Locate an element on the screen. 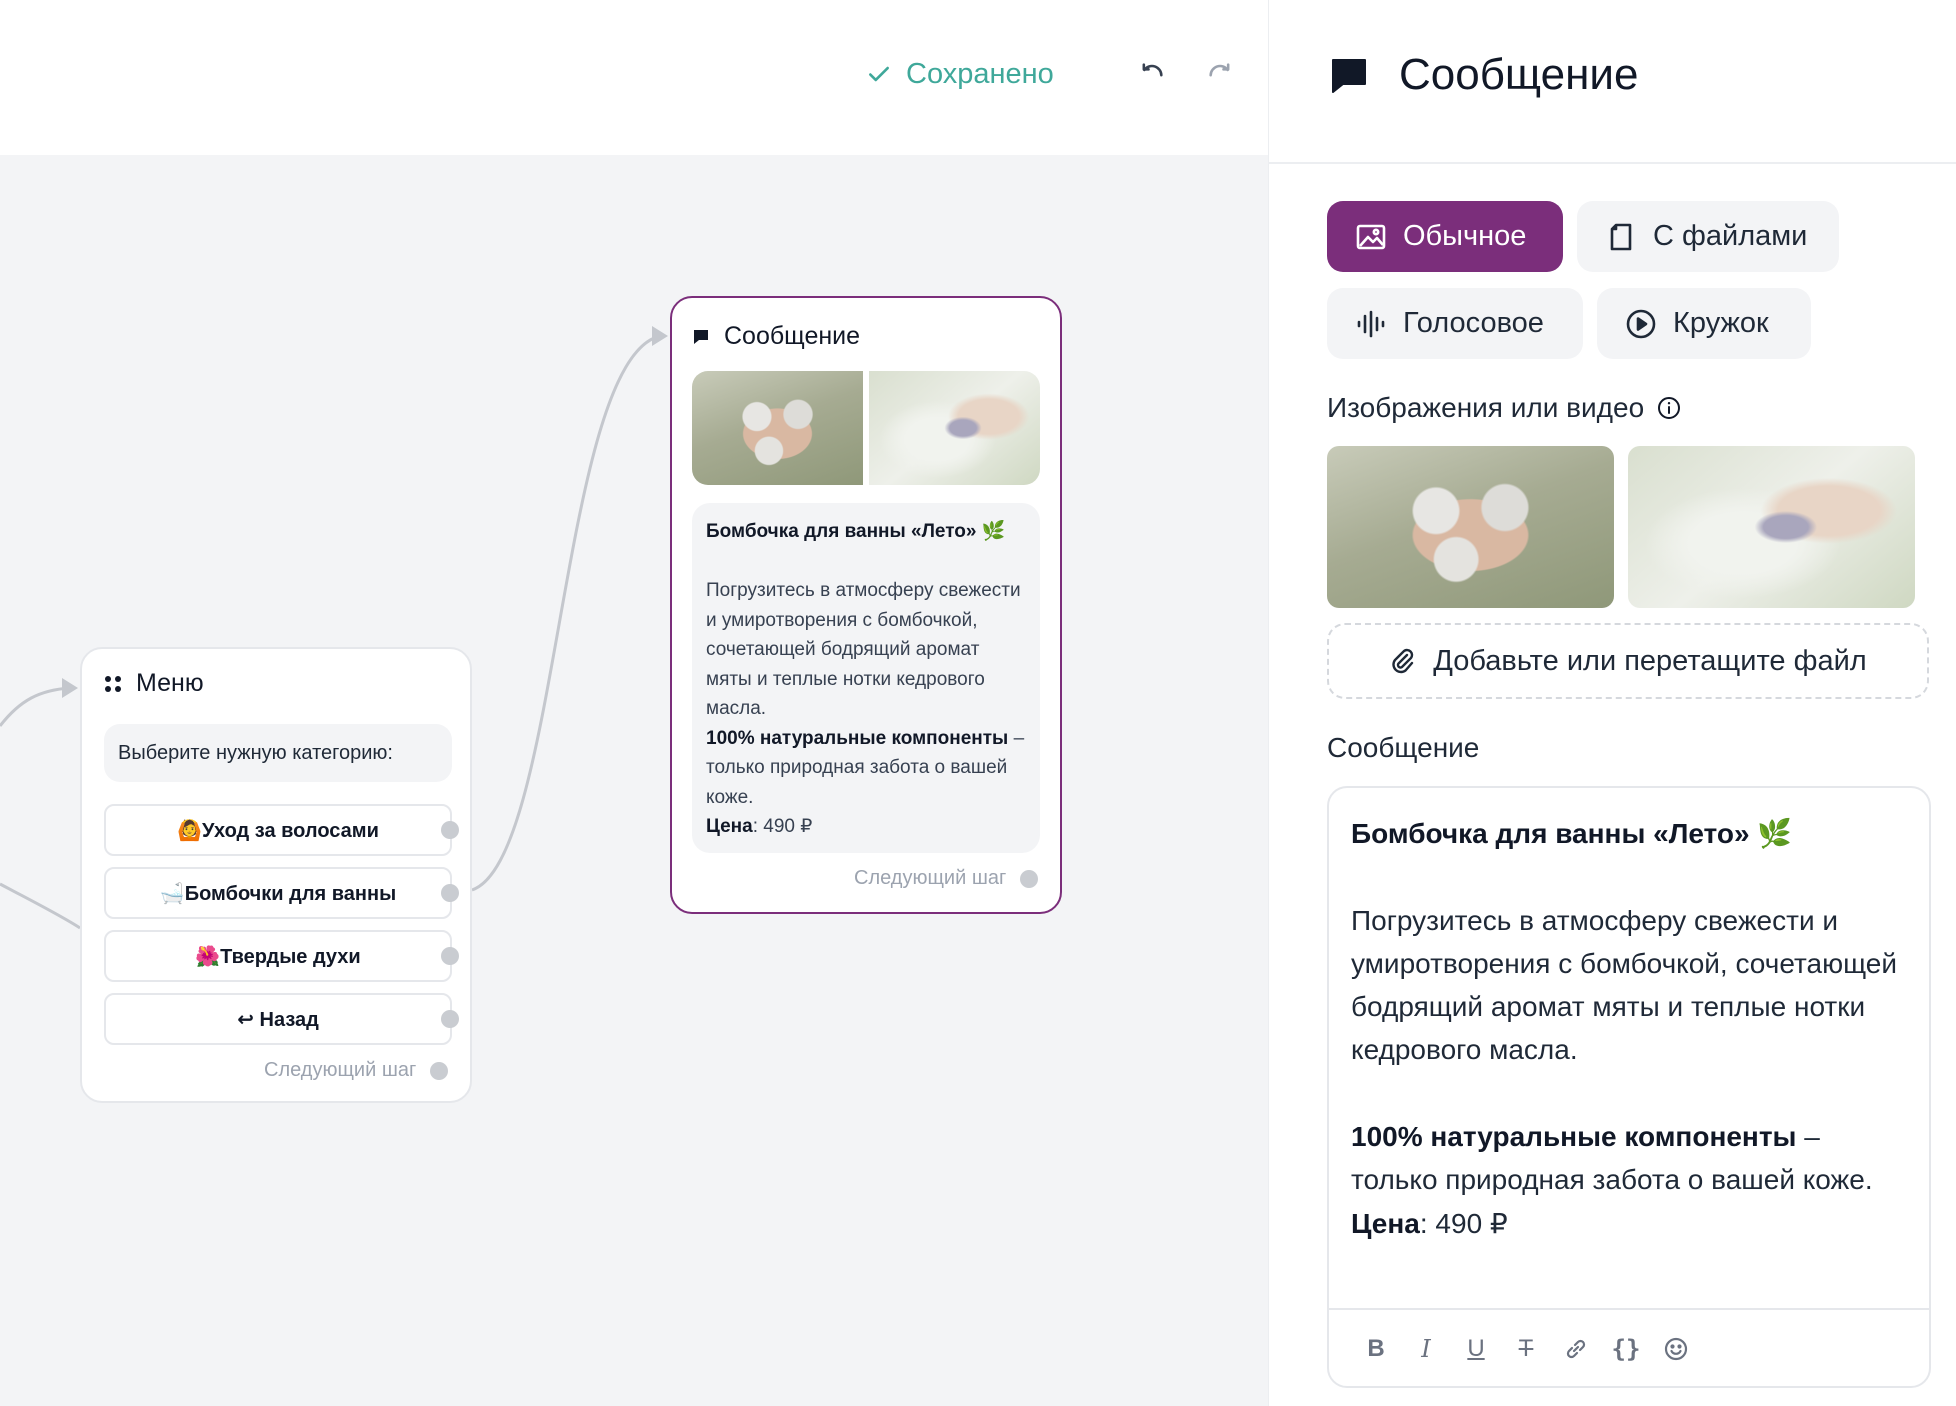 This screenshot has width=1956, height=1406. edge-message-arrow is located at coordinates (660, 336).